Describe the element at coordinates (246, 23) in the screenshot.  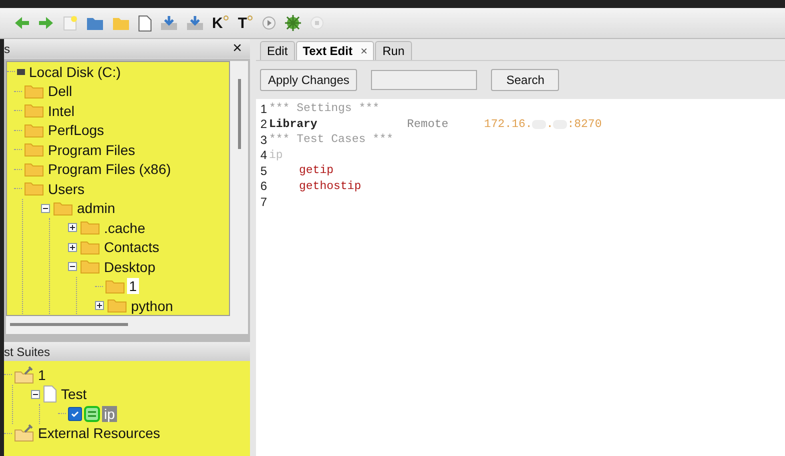
I see `search-keyword-button: T` at that location.